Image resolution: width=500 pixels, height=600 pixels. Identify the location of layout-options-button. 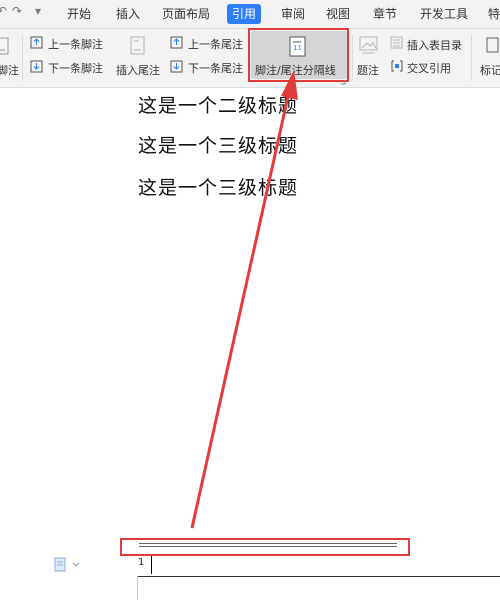
(68, 567).